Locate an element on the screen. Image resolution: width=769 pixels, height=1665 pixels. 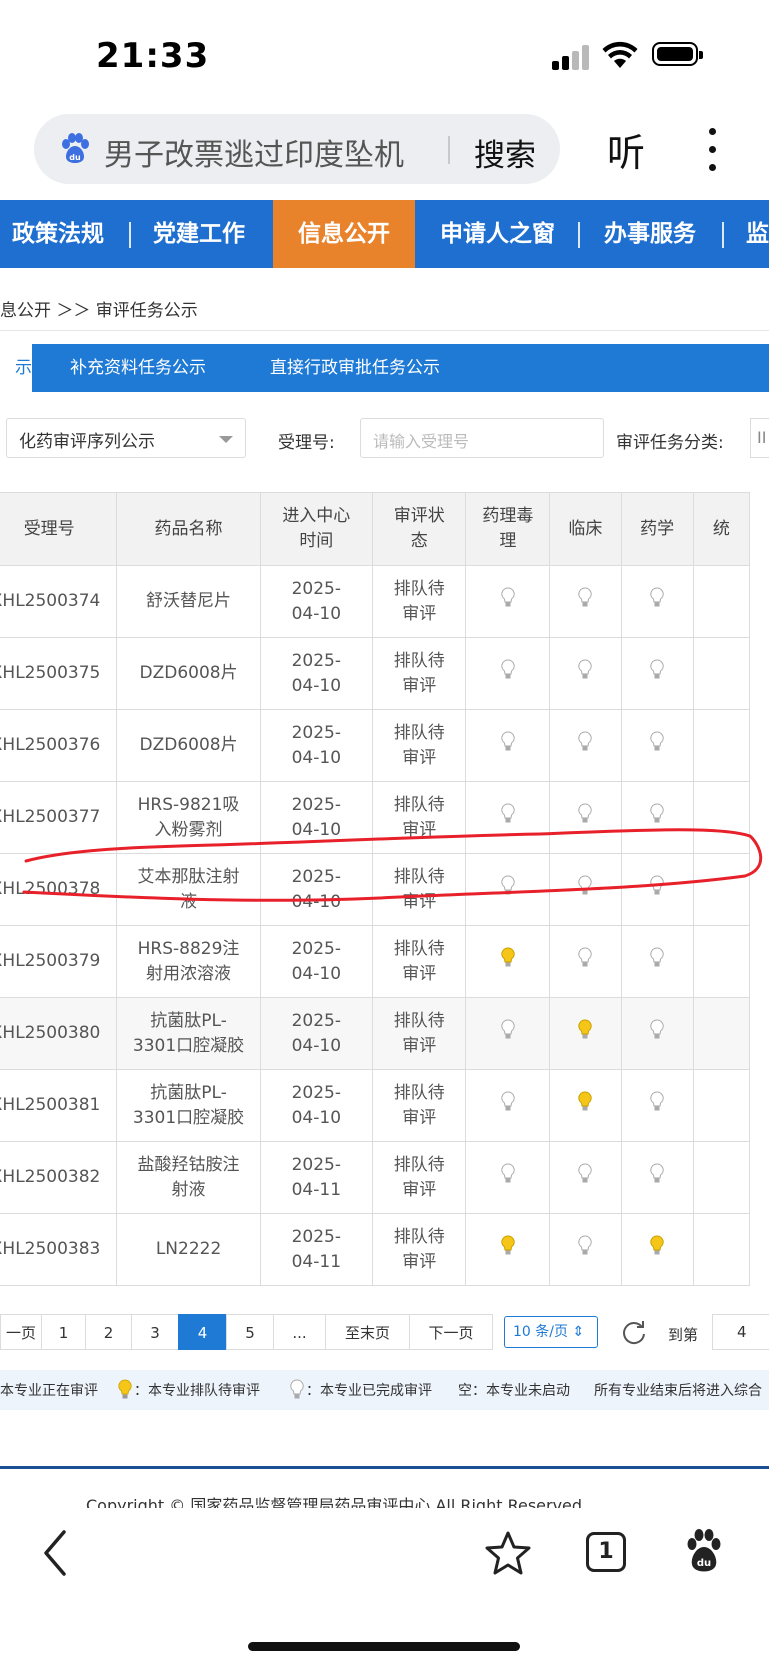
table-row: XHL2500381 抗菌肽PL- 3301口腔凝胶 2025- 04-10 排队待 审评 is located at coordinates (375, 1105).